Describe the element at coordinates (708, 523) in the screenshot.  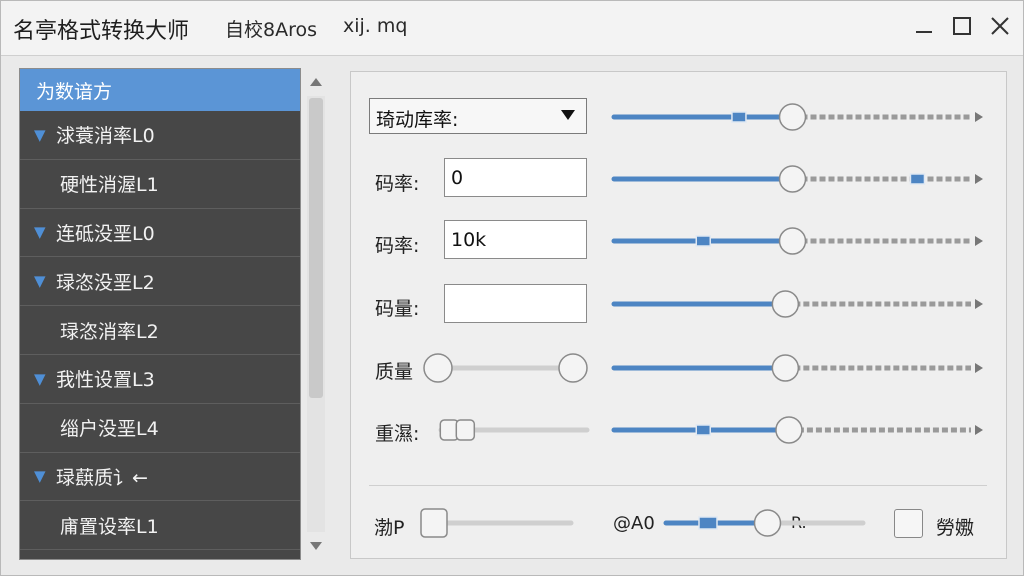
I see `bottom-mid-marker` at that location.